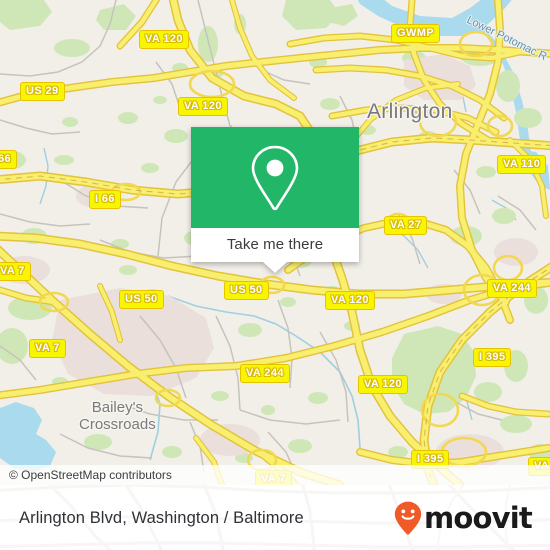  I want to click on road-shield-i-66: I 66, so click(105, 199).